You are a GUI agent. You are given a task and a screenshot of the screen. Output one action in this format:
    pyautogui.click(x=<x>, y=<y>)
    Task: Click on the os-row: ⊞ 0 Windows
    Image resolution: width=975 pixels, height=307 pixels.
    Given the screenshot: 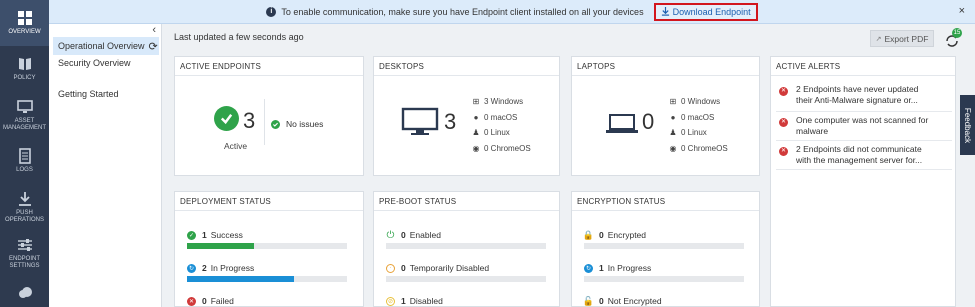 What is the action you would take?
    pyautogui.click(x=698, y=102)
    